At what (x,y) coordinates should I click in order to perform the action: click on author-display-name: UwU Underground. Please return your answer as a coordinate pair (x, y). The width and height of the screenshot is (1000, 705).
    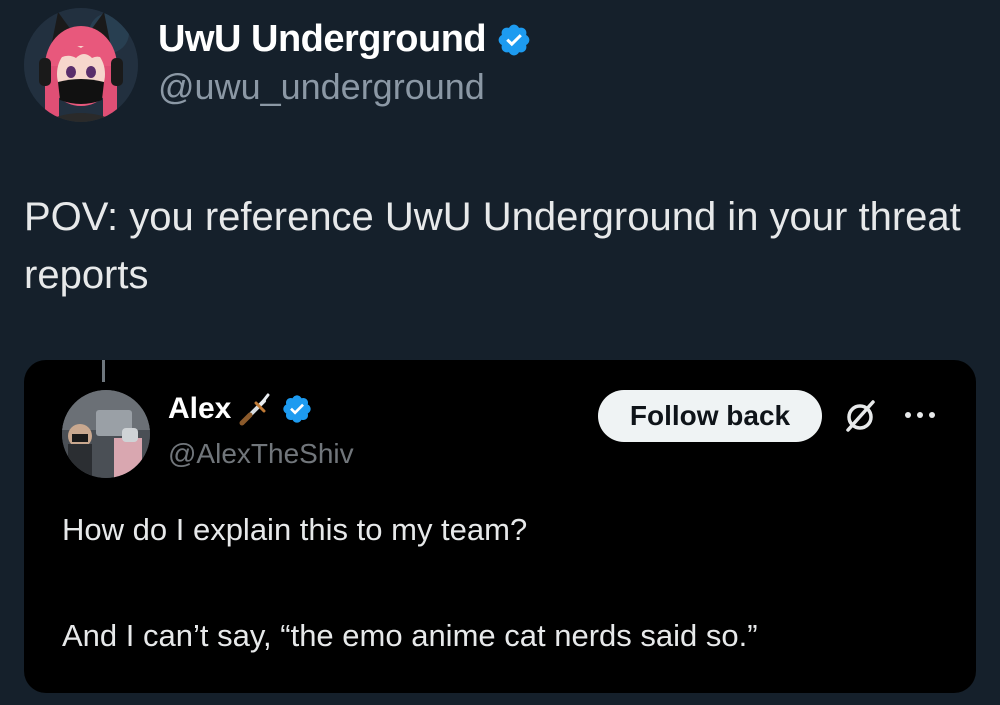
    Looking at the image, I should click on (345, 39).